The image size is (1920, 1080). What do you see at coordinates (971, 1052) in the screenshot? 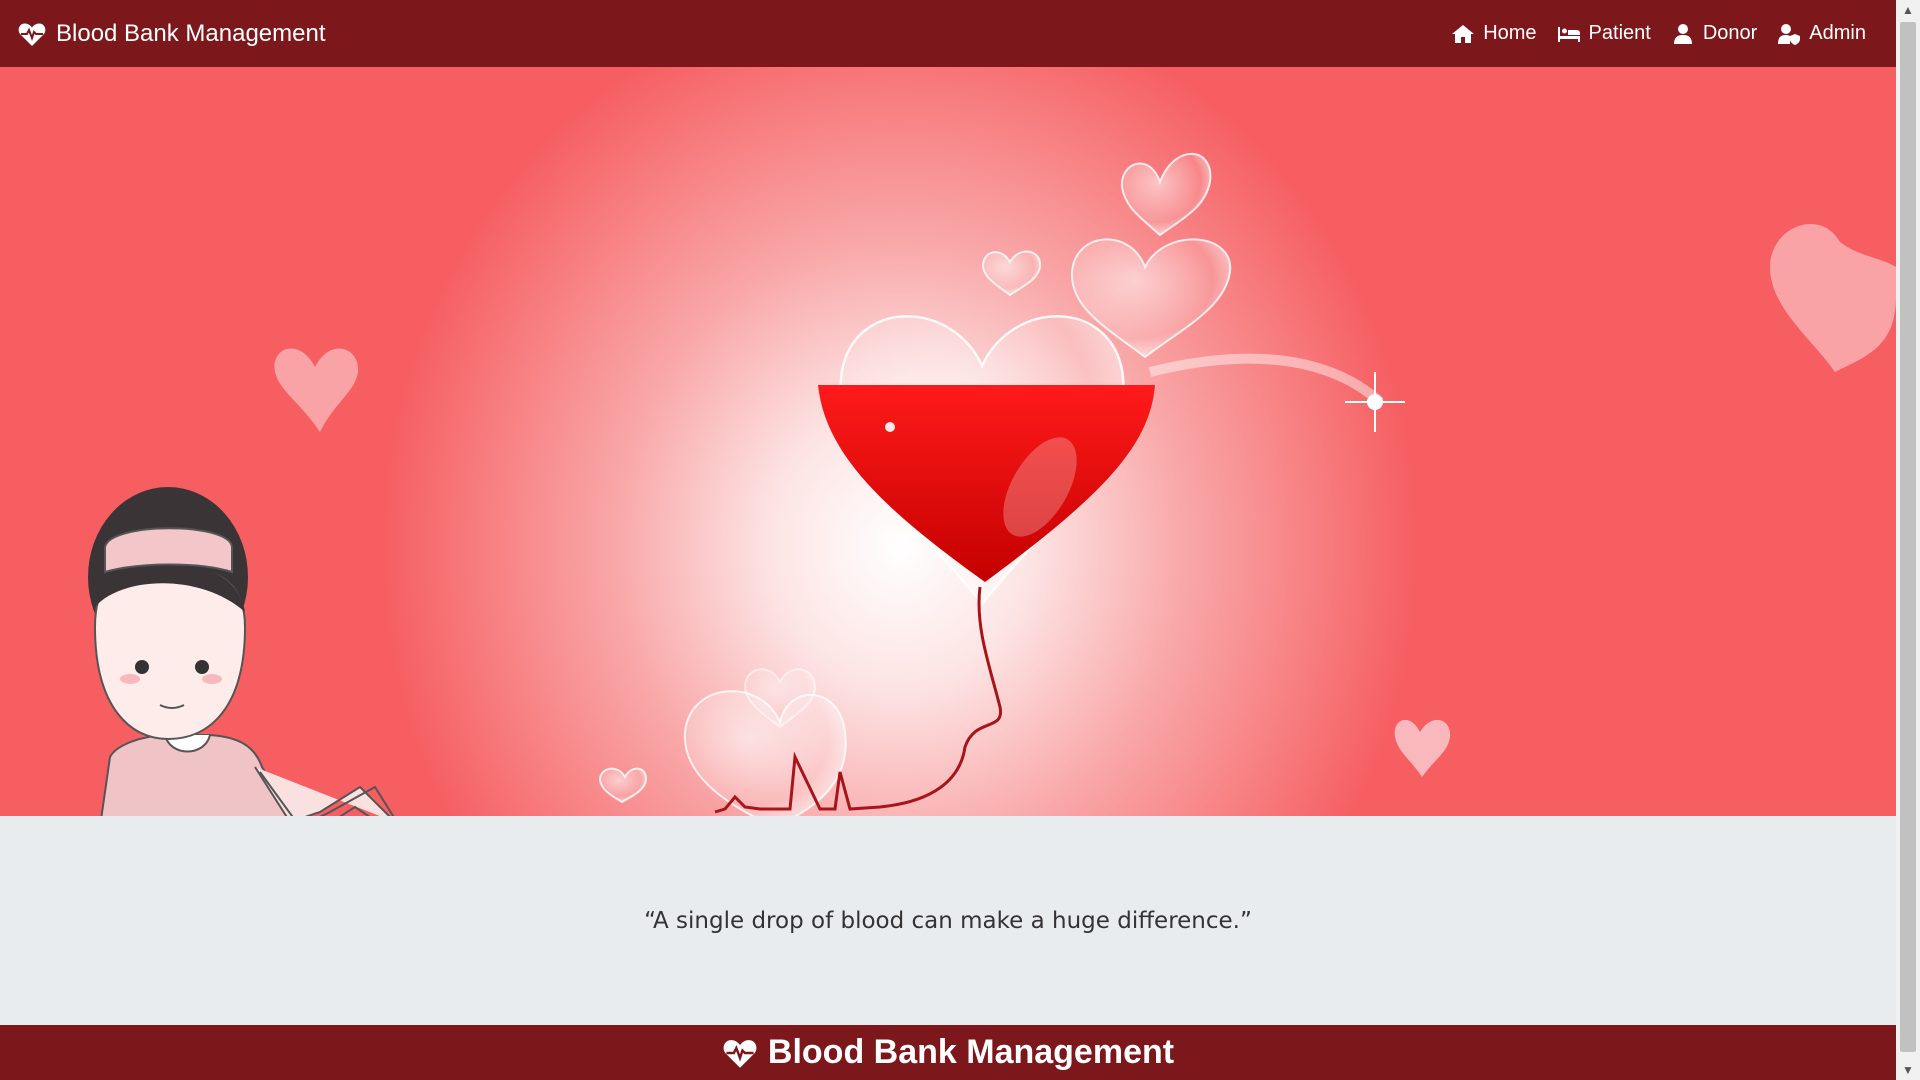
I see `footer-brand: Blood Bank Management` at bounding box center [971, 1052].